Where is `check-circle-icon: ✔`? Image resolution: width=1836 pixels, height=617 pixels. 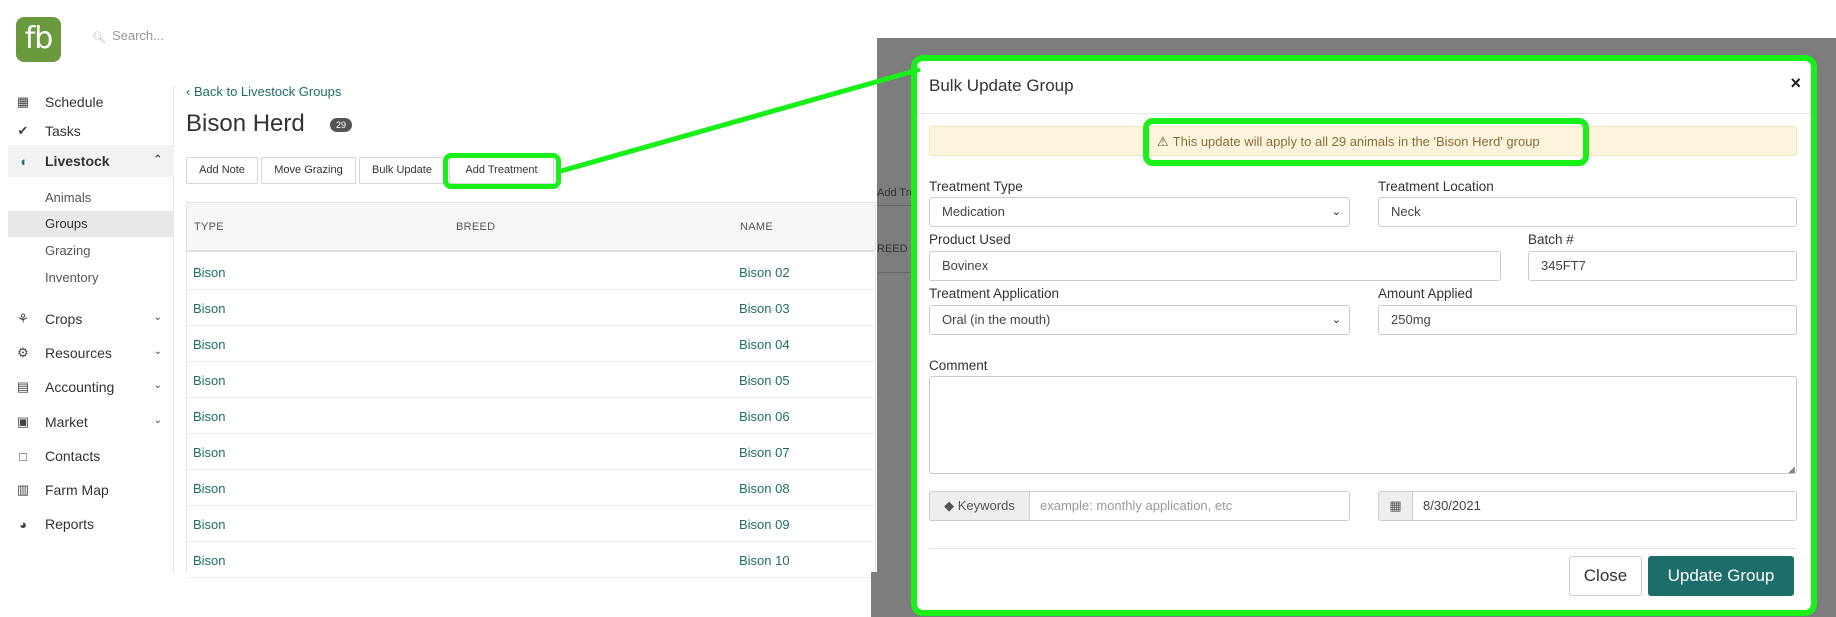
check-circle-icon: ✔ is located at coordinates (23, 130).